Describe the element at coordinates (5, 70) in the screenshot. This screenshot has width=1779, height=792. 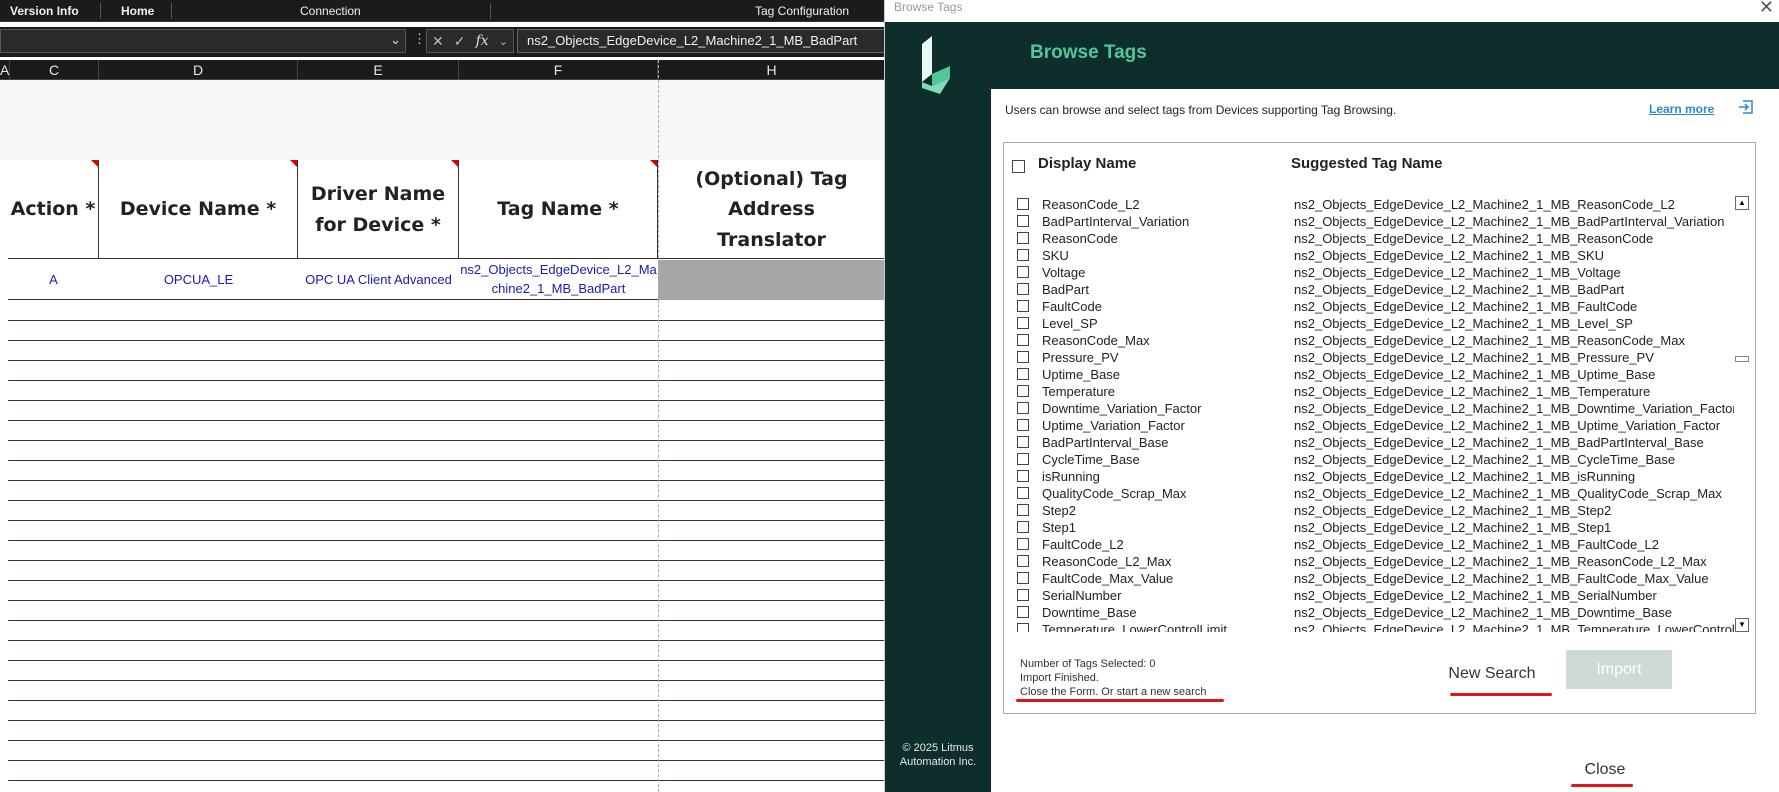
I see `column-header-a: A` at that location.